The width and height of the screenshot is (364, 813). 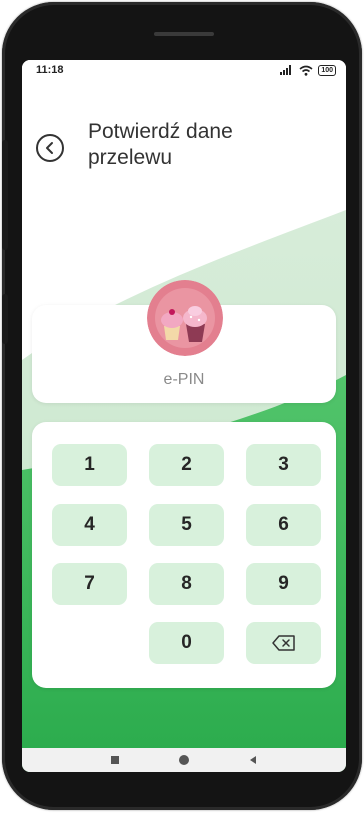 What do you see at coordinates (50, 70) in the screenshot?
I see `clock: 11:18` at bounding box center [50, 70].